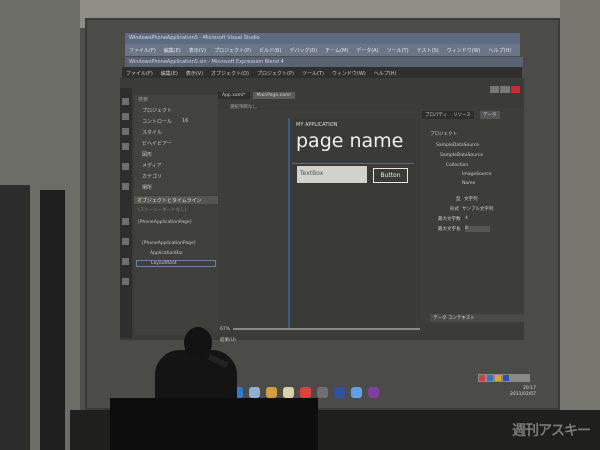 The height and width of the screenshot is (450, 600). What do you see at coordinates (125, 146) in the screenshot?
I see `brush-tool-icon` at bounding box center [125, 146].